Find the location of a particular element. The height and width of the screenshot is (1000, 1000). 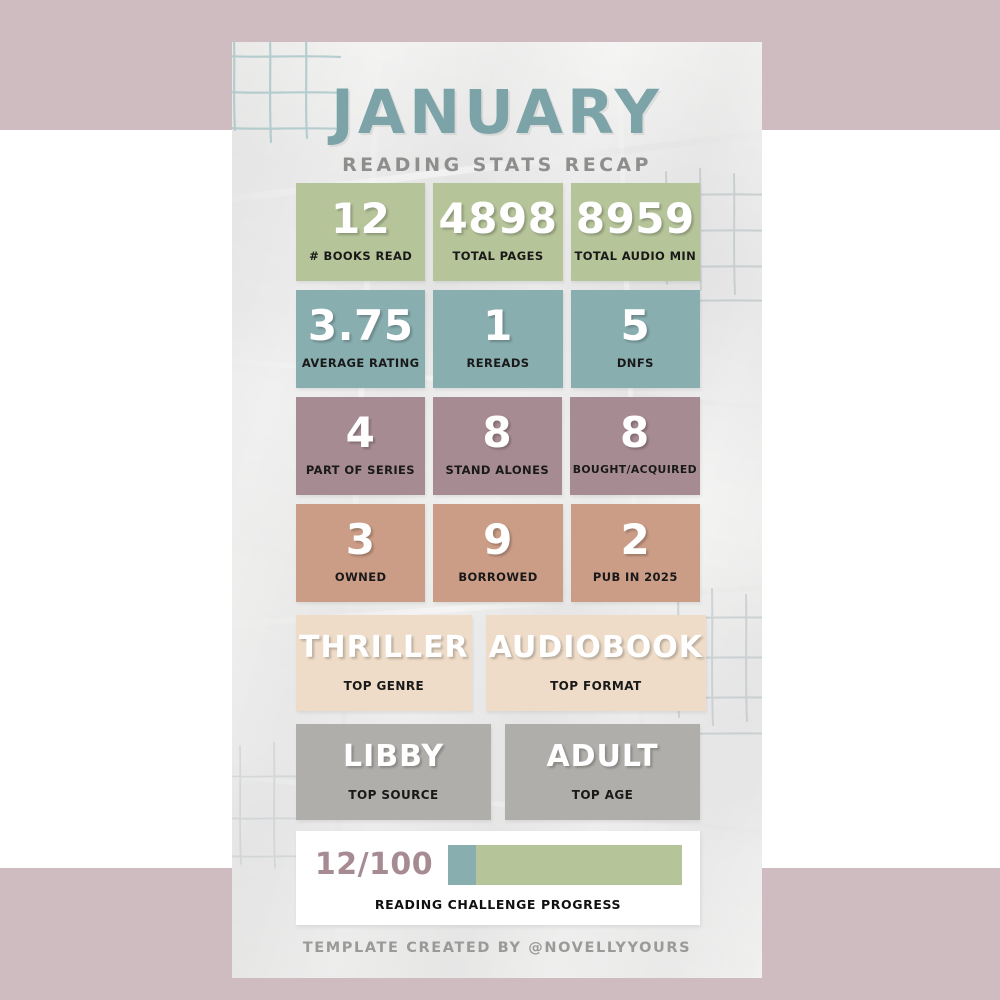

highlight-row-gray: LIBBY TOP SOURCE ADULT TOP AGE is located at coordinates (498, 772).